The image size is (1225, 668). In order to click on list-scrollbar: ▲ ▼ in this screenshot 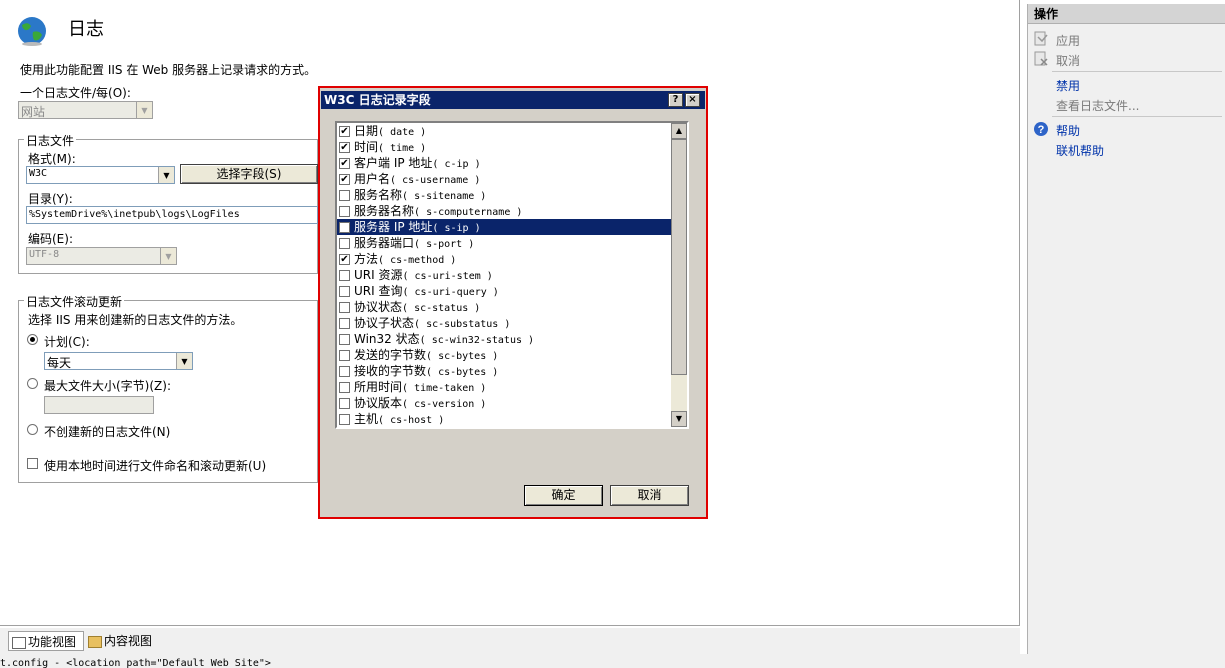, I will do `click(679, 275)`.